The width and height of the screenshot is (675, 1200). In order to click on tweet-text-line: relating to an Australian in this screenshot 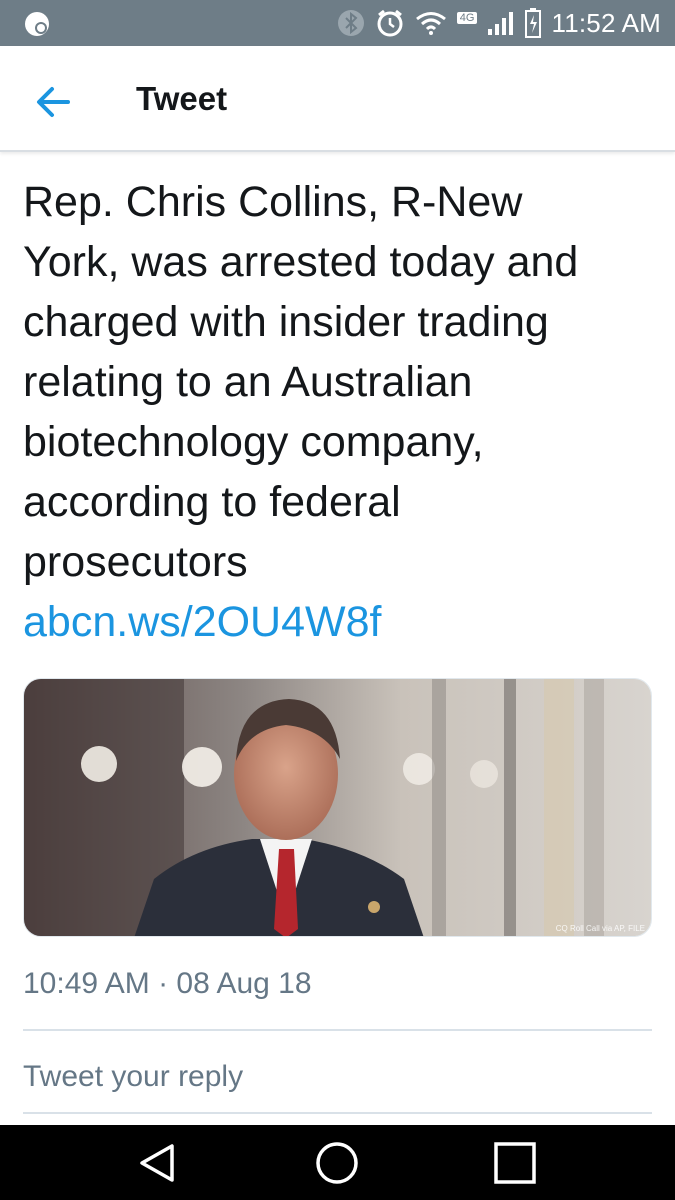, I will do `click(248, 382)`.